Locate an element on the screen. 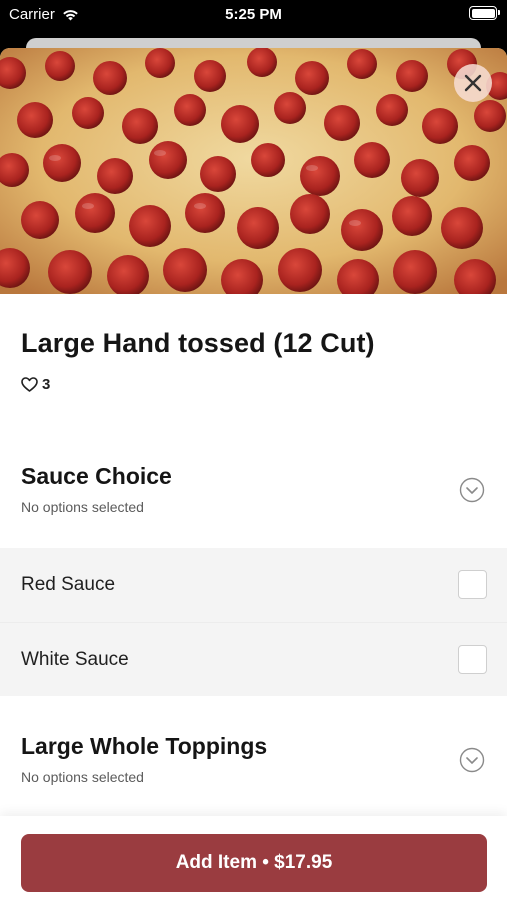 The image size is (507, 900). sauce-choice-header: Sauce Choice No options selected is located at coordinates (253, 498).